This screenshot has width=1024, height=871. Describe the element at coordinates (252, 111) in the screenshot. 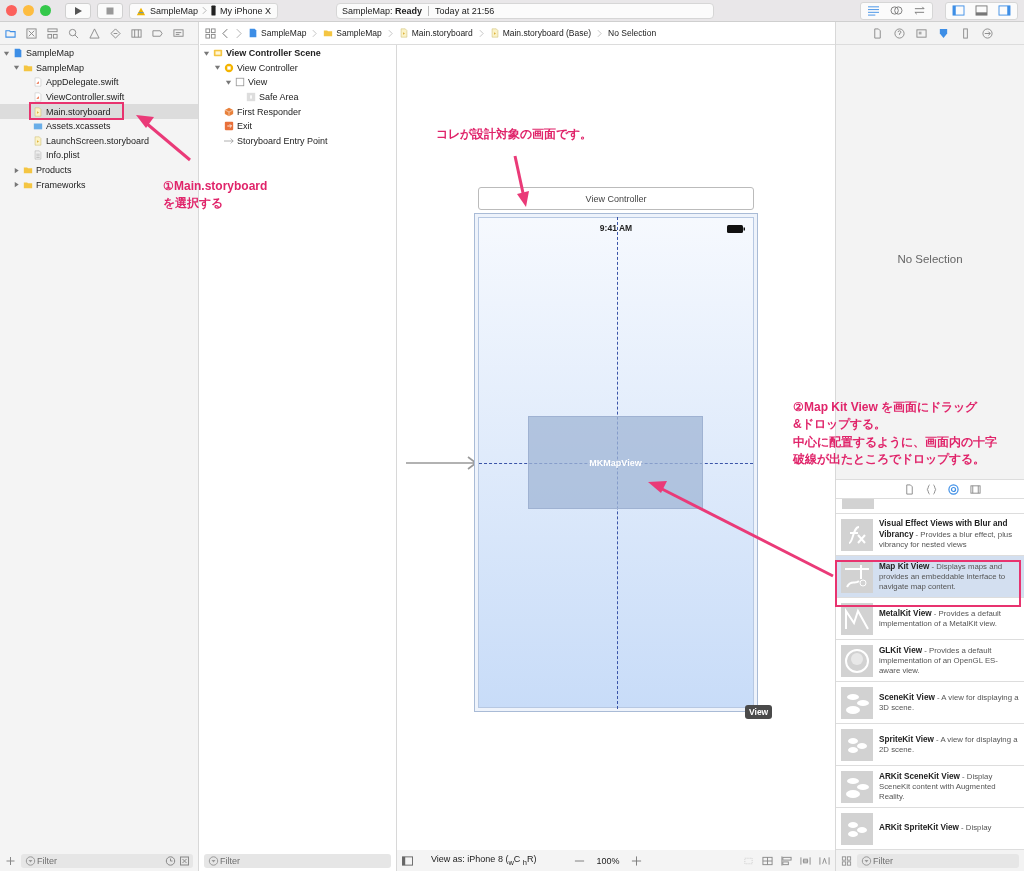

I see `outline-item: First Responder` at that location.